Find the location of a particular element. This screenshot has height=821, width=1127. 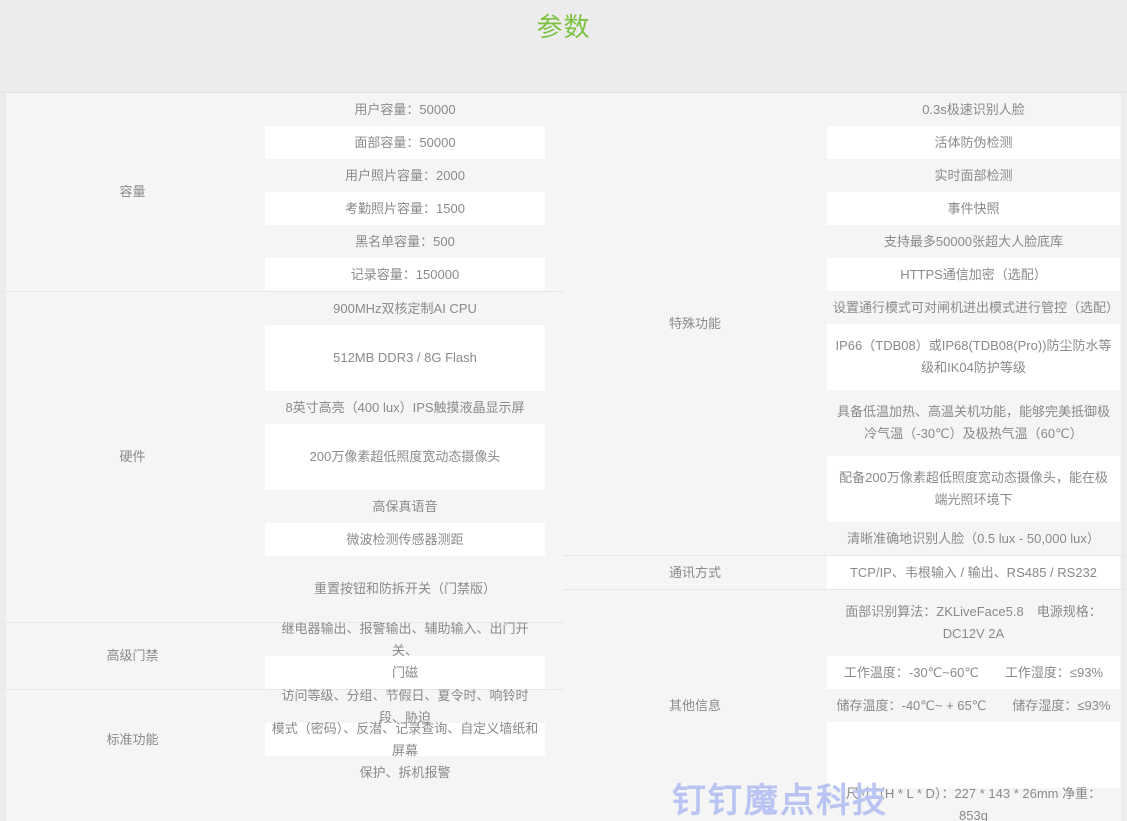

spec-group-label: 高级门禁 is located at coordinates (132, 655).